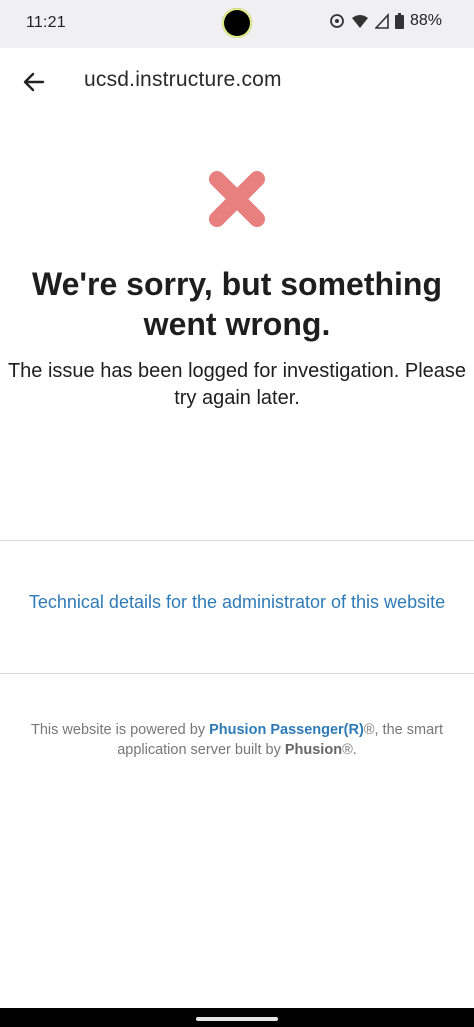 The image size is (474, 1027). Describe the element at coordinates (183, 80) in the screenshot. I see `site-url: ucsd.instructure.com` at that location.